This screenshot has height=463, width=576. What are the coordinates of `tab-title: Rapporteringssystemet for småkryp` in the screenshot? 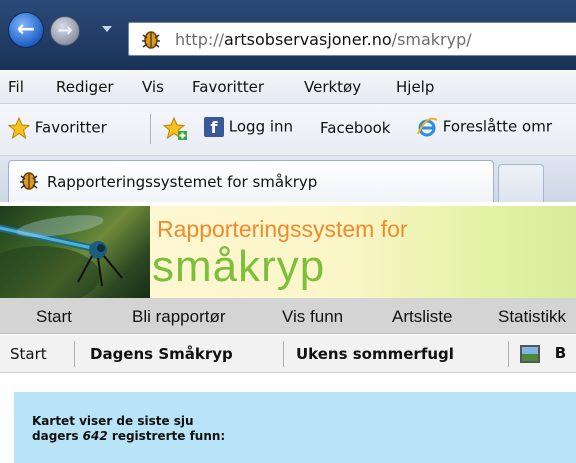 It's located at (182, 182).